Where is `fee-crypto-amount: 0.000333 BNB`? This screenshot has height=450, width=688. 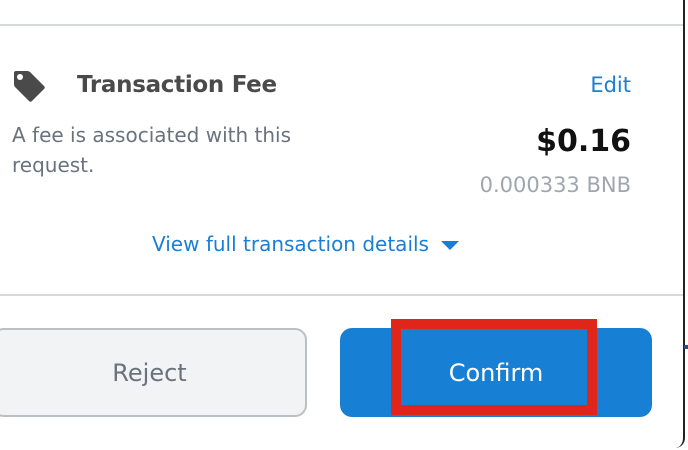 fee-crypto-amount: 0.000333 BNB is located at coordinates (555, 185).